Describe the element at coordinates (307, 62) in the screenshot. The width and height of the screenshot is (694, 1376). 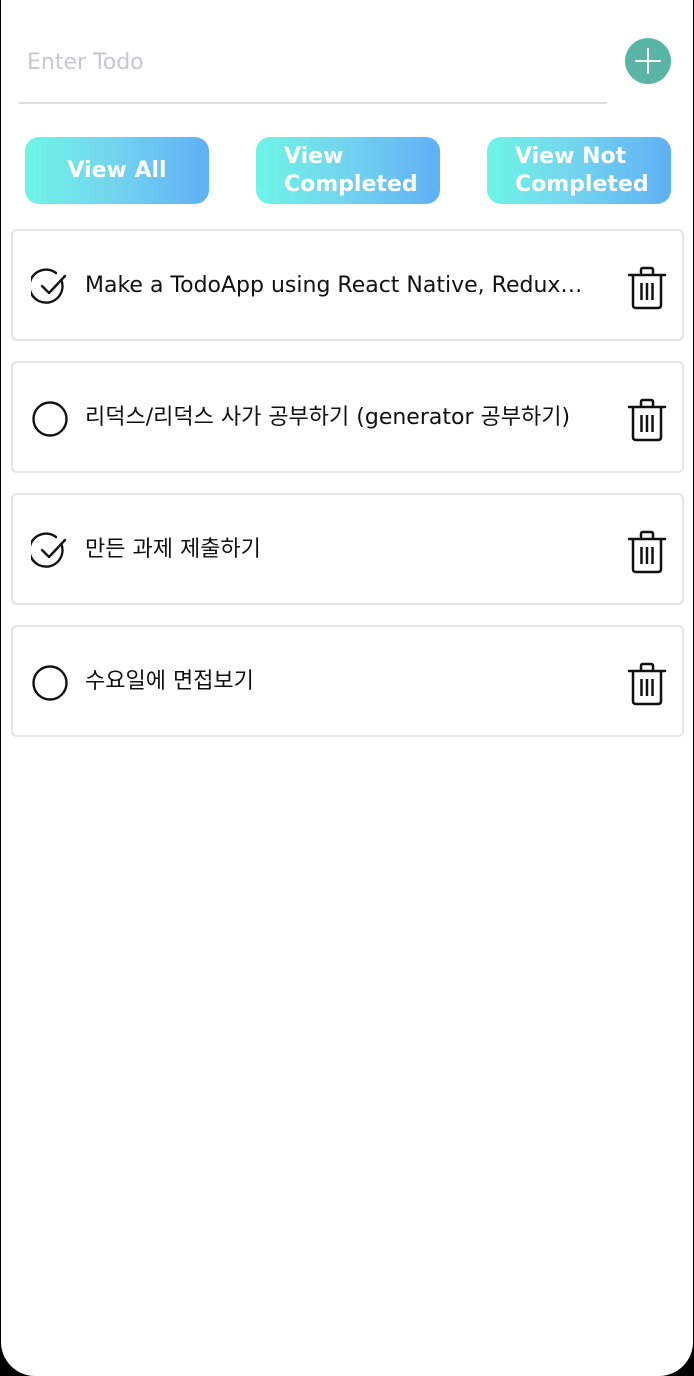
I see `todo-input` at that location.